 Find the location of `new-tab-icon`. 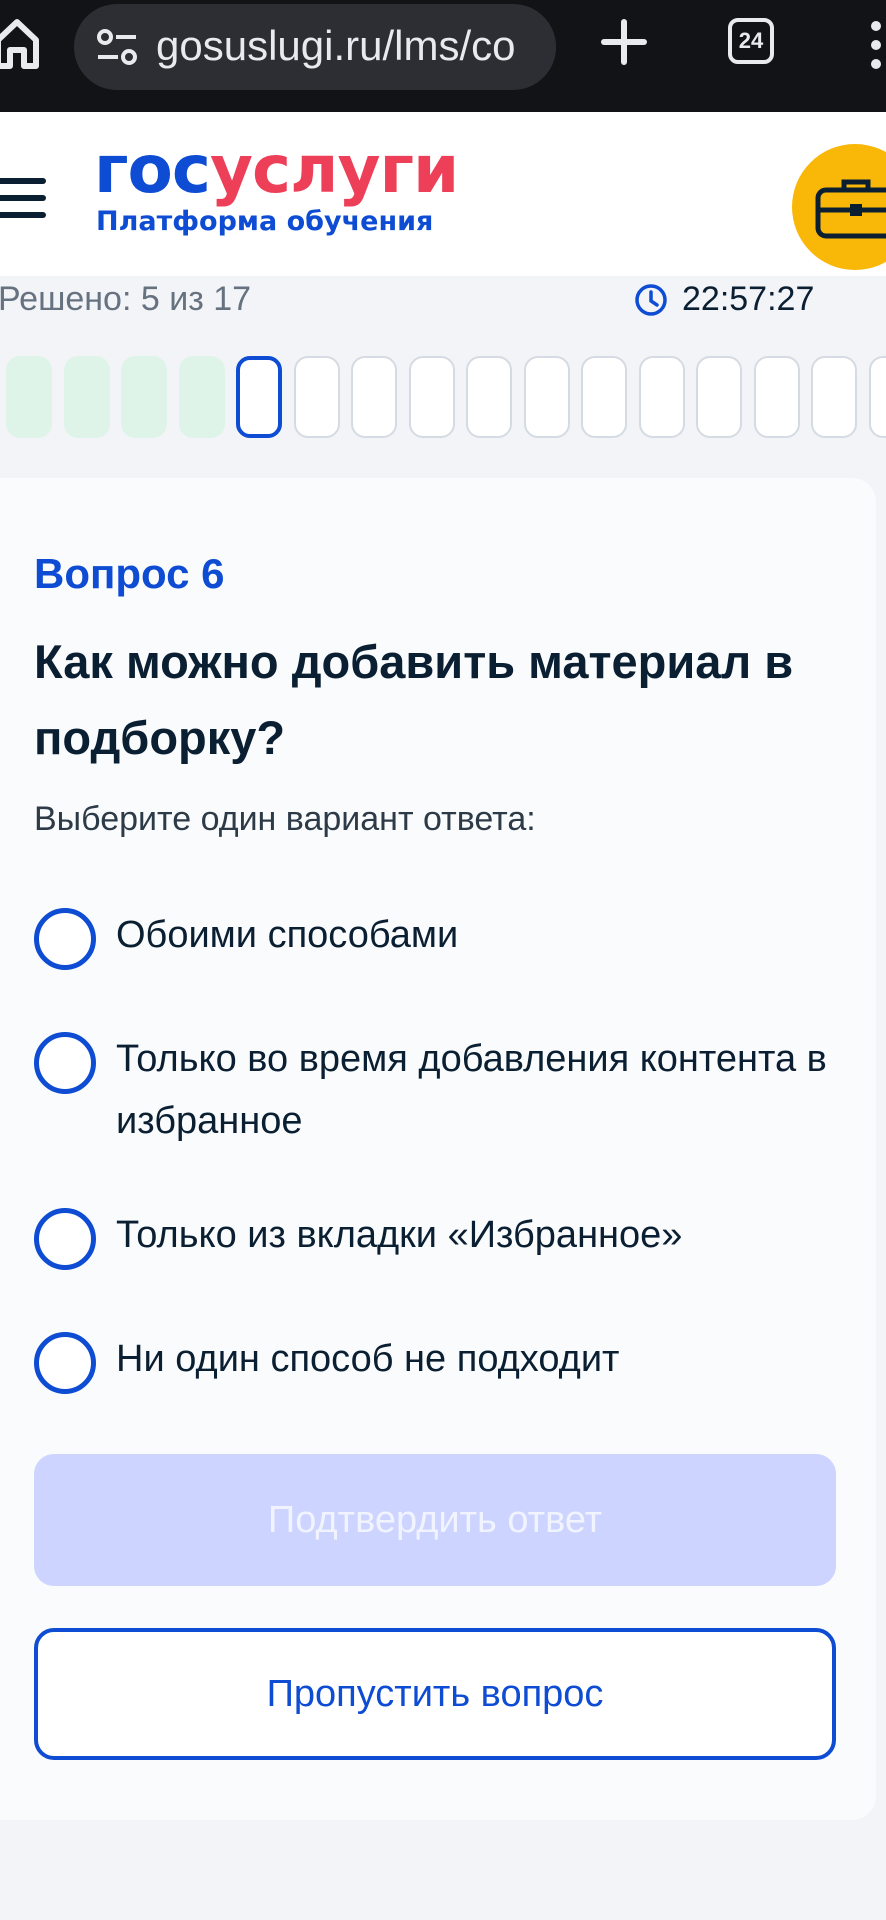

new-tab-icon is located at coordinates (624, 42).